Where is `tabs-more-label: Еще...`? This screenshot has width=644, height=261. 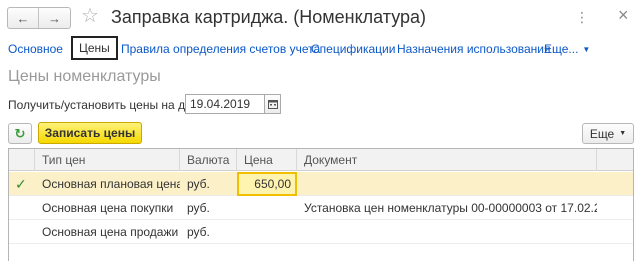 tabs-more-label: Еще... is located at coordinates (561, 49).